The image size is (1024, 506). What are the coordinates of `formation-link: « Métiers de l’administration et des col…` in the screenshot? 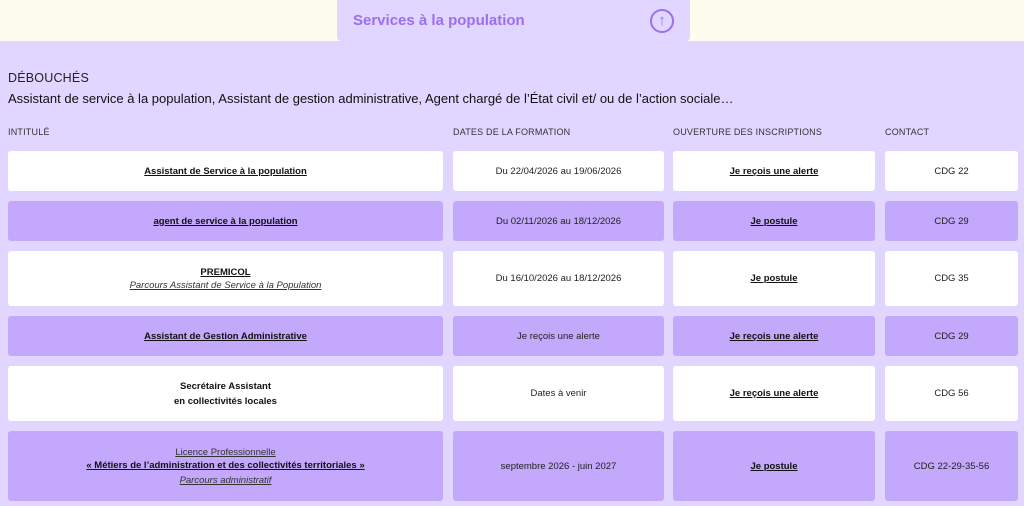 It's located at (225, 465).